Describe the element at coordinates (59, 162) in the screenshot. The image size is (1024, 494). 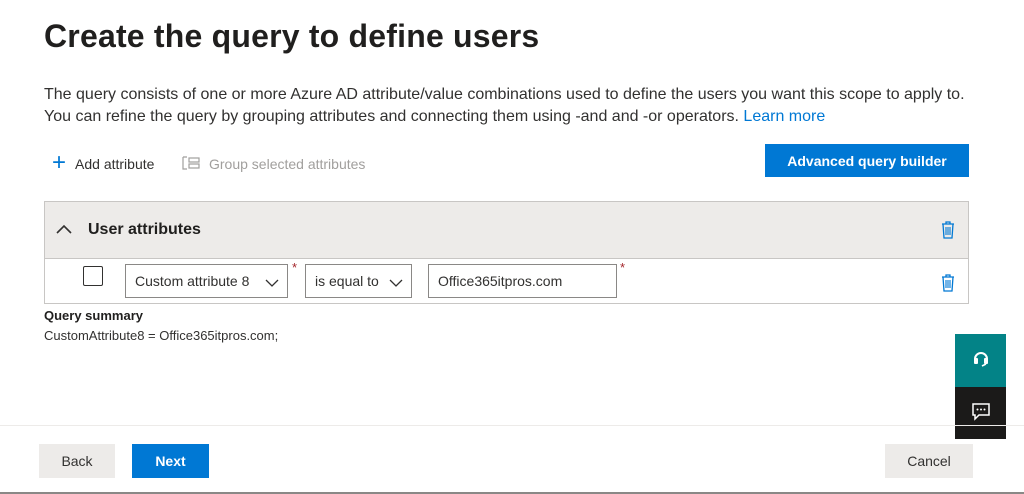
I see `plus-icon: +` at that location.